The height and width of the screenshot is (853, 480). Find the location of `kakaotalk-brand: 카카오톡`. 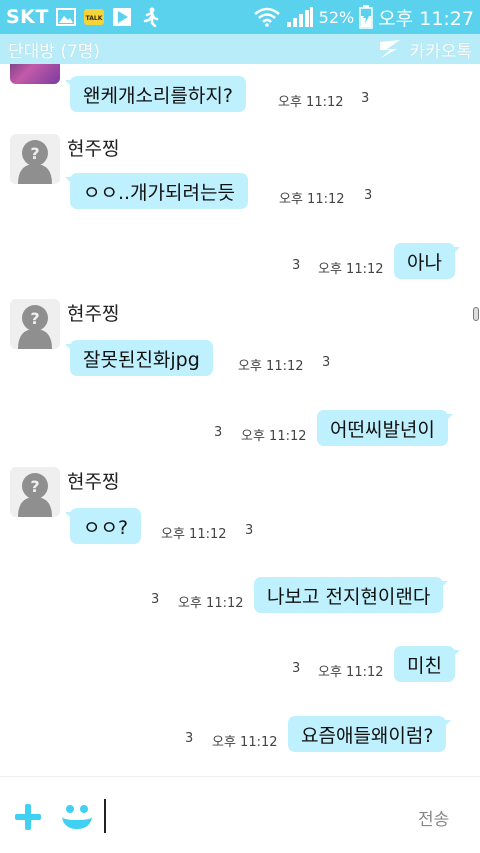

kakaotalk-brand: 카카오톡 is located at coordinates (424, 49).